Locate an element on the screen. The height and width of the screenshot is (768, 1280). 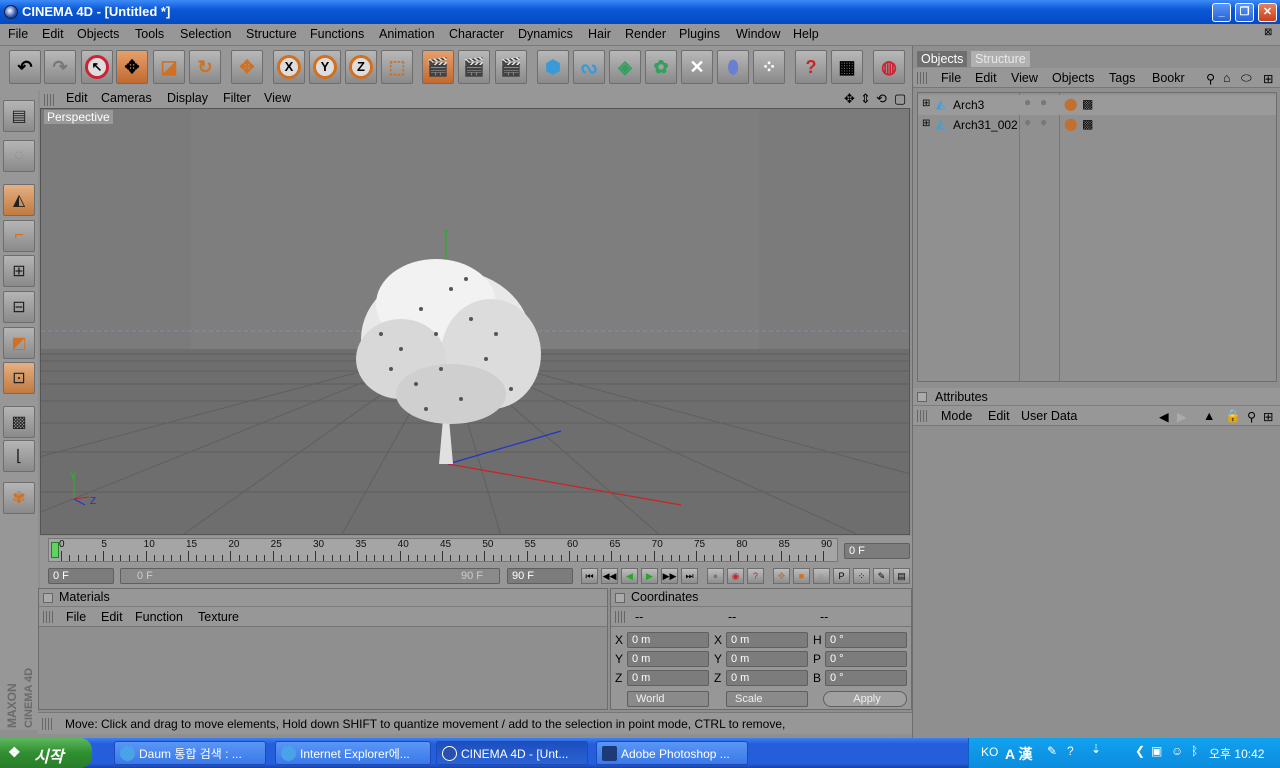
menu-tools: Tools is located at coordinates (149, 34).